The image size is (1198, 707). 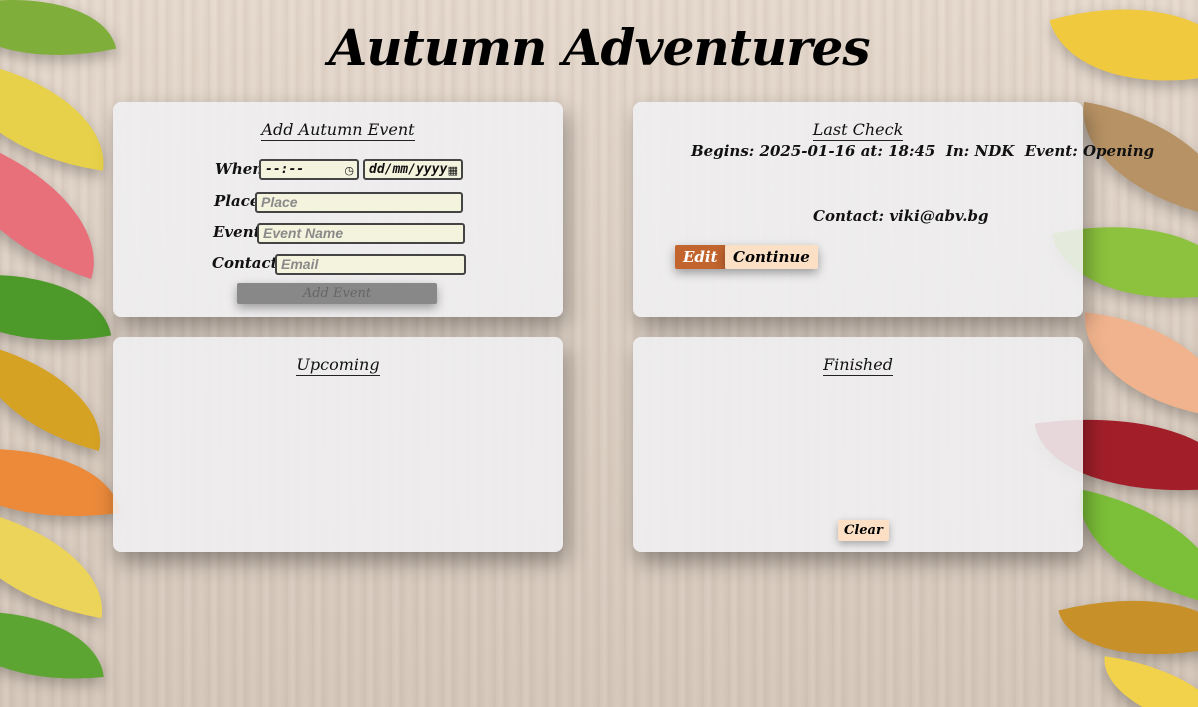 I want to click on page-title: Autumn Adventures, so click(x=599, y=47).